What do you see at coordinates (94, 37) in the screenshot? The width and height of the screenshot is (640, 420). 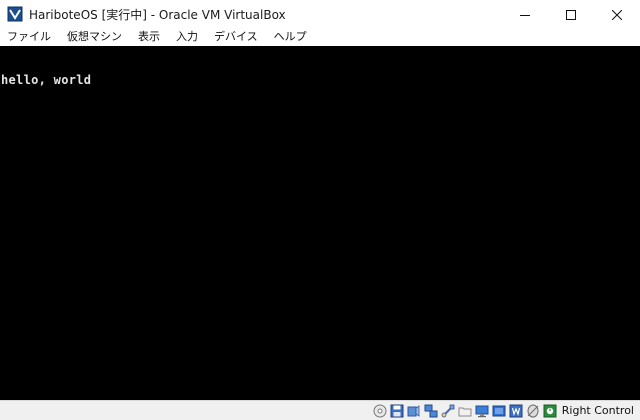 I see `menu-machine: 仮想マシン` at bounding box center [94, 37].